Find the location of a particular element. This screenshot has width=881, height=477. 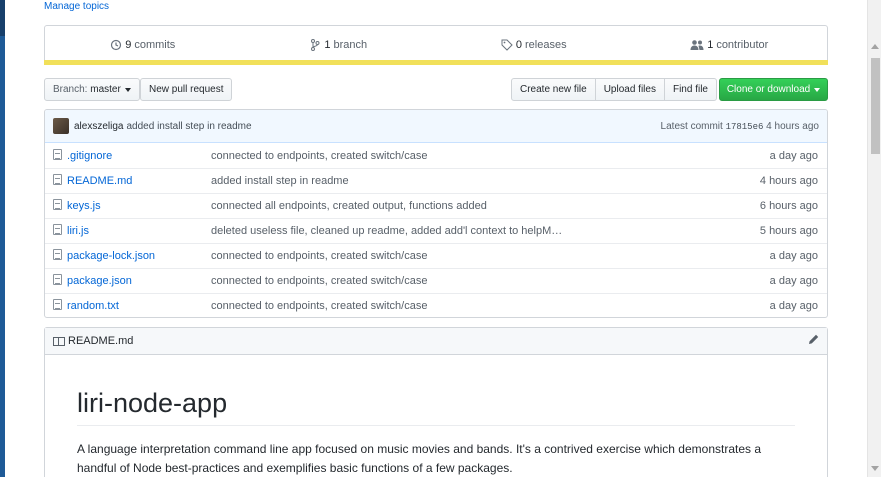

create-new-file-button: Create new file is located at coordinates (553, 89).